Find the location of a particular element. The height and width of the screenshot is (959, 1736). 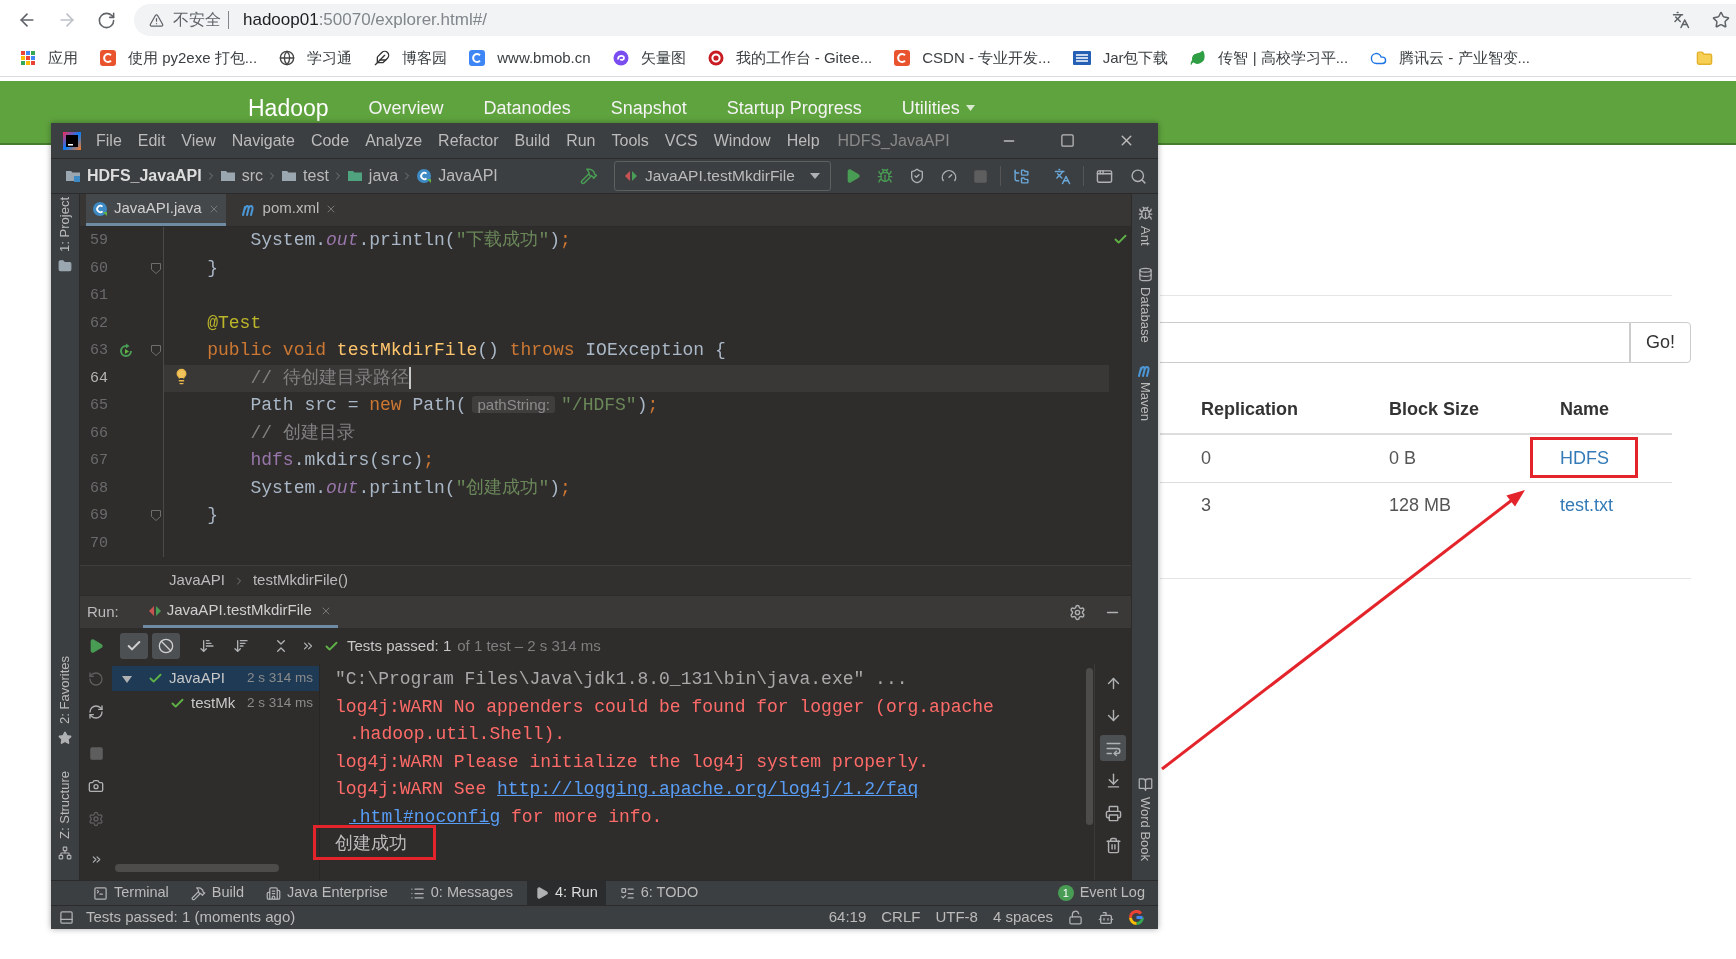

hammer-icon is located at coordinates (589, 176).